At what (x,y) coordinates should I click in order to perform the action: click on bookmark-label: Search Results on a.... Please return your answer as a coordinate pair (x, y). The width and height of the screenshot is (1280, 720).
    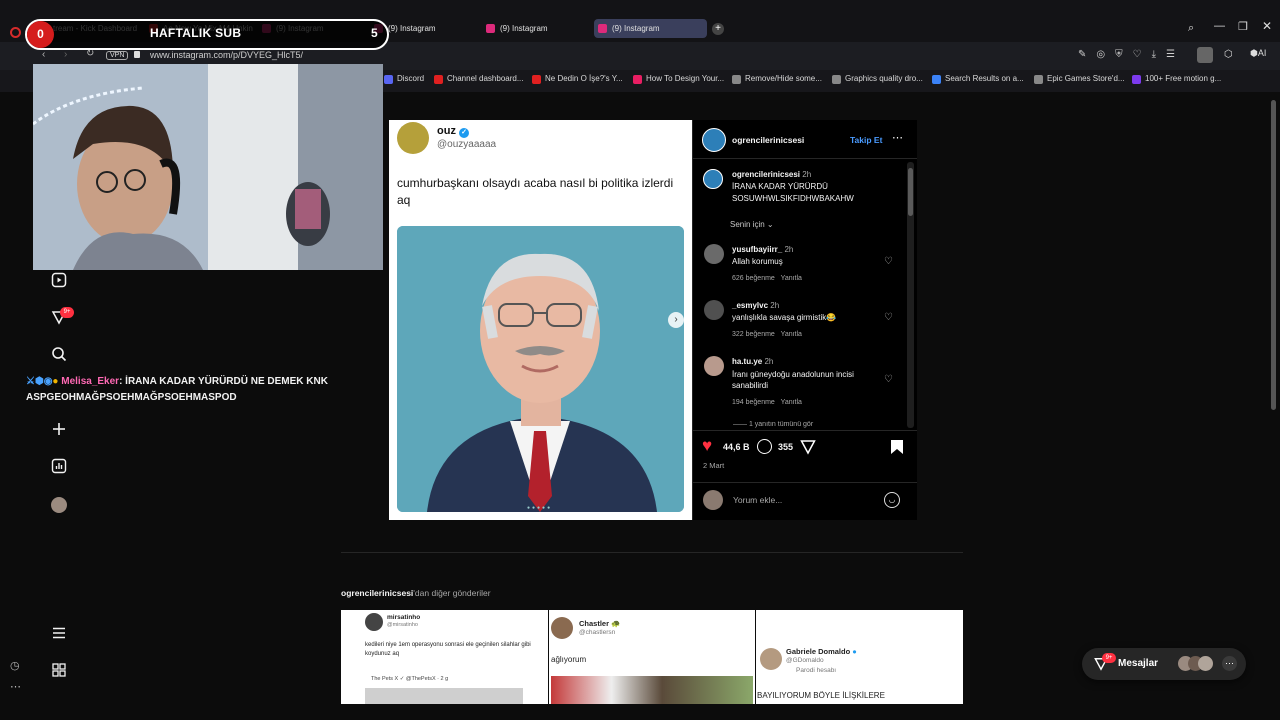
    Looking at the image, I should click on (984, 78).